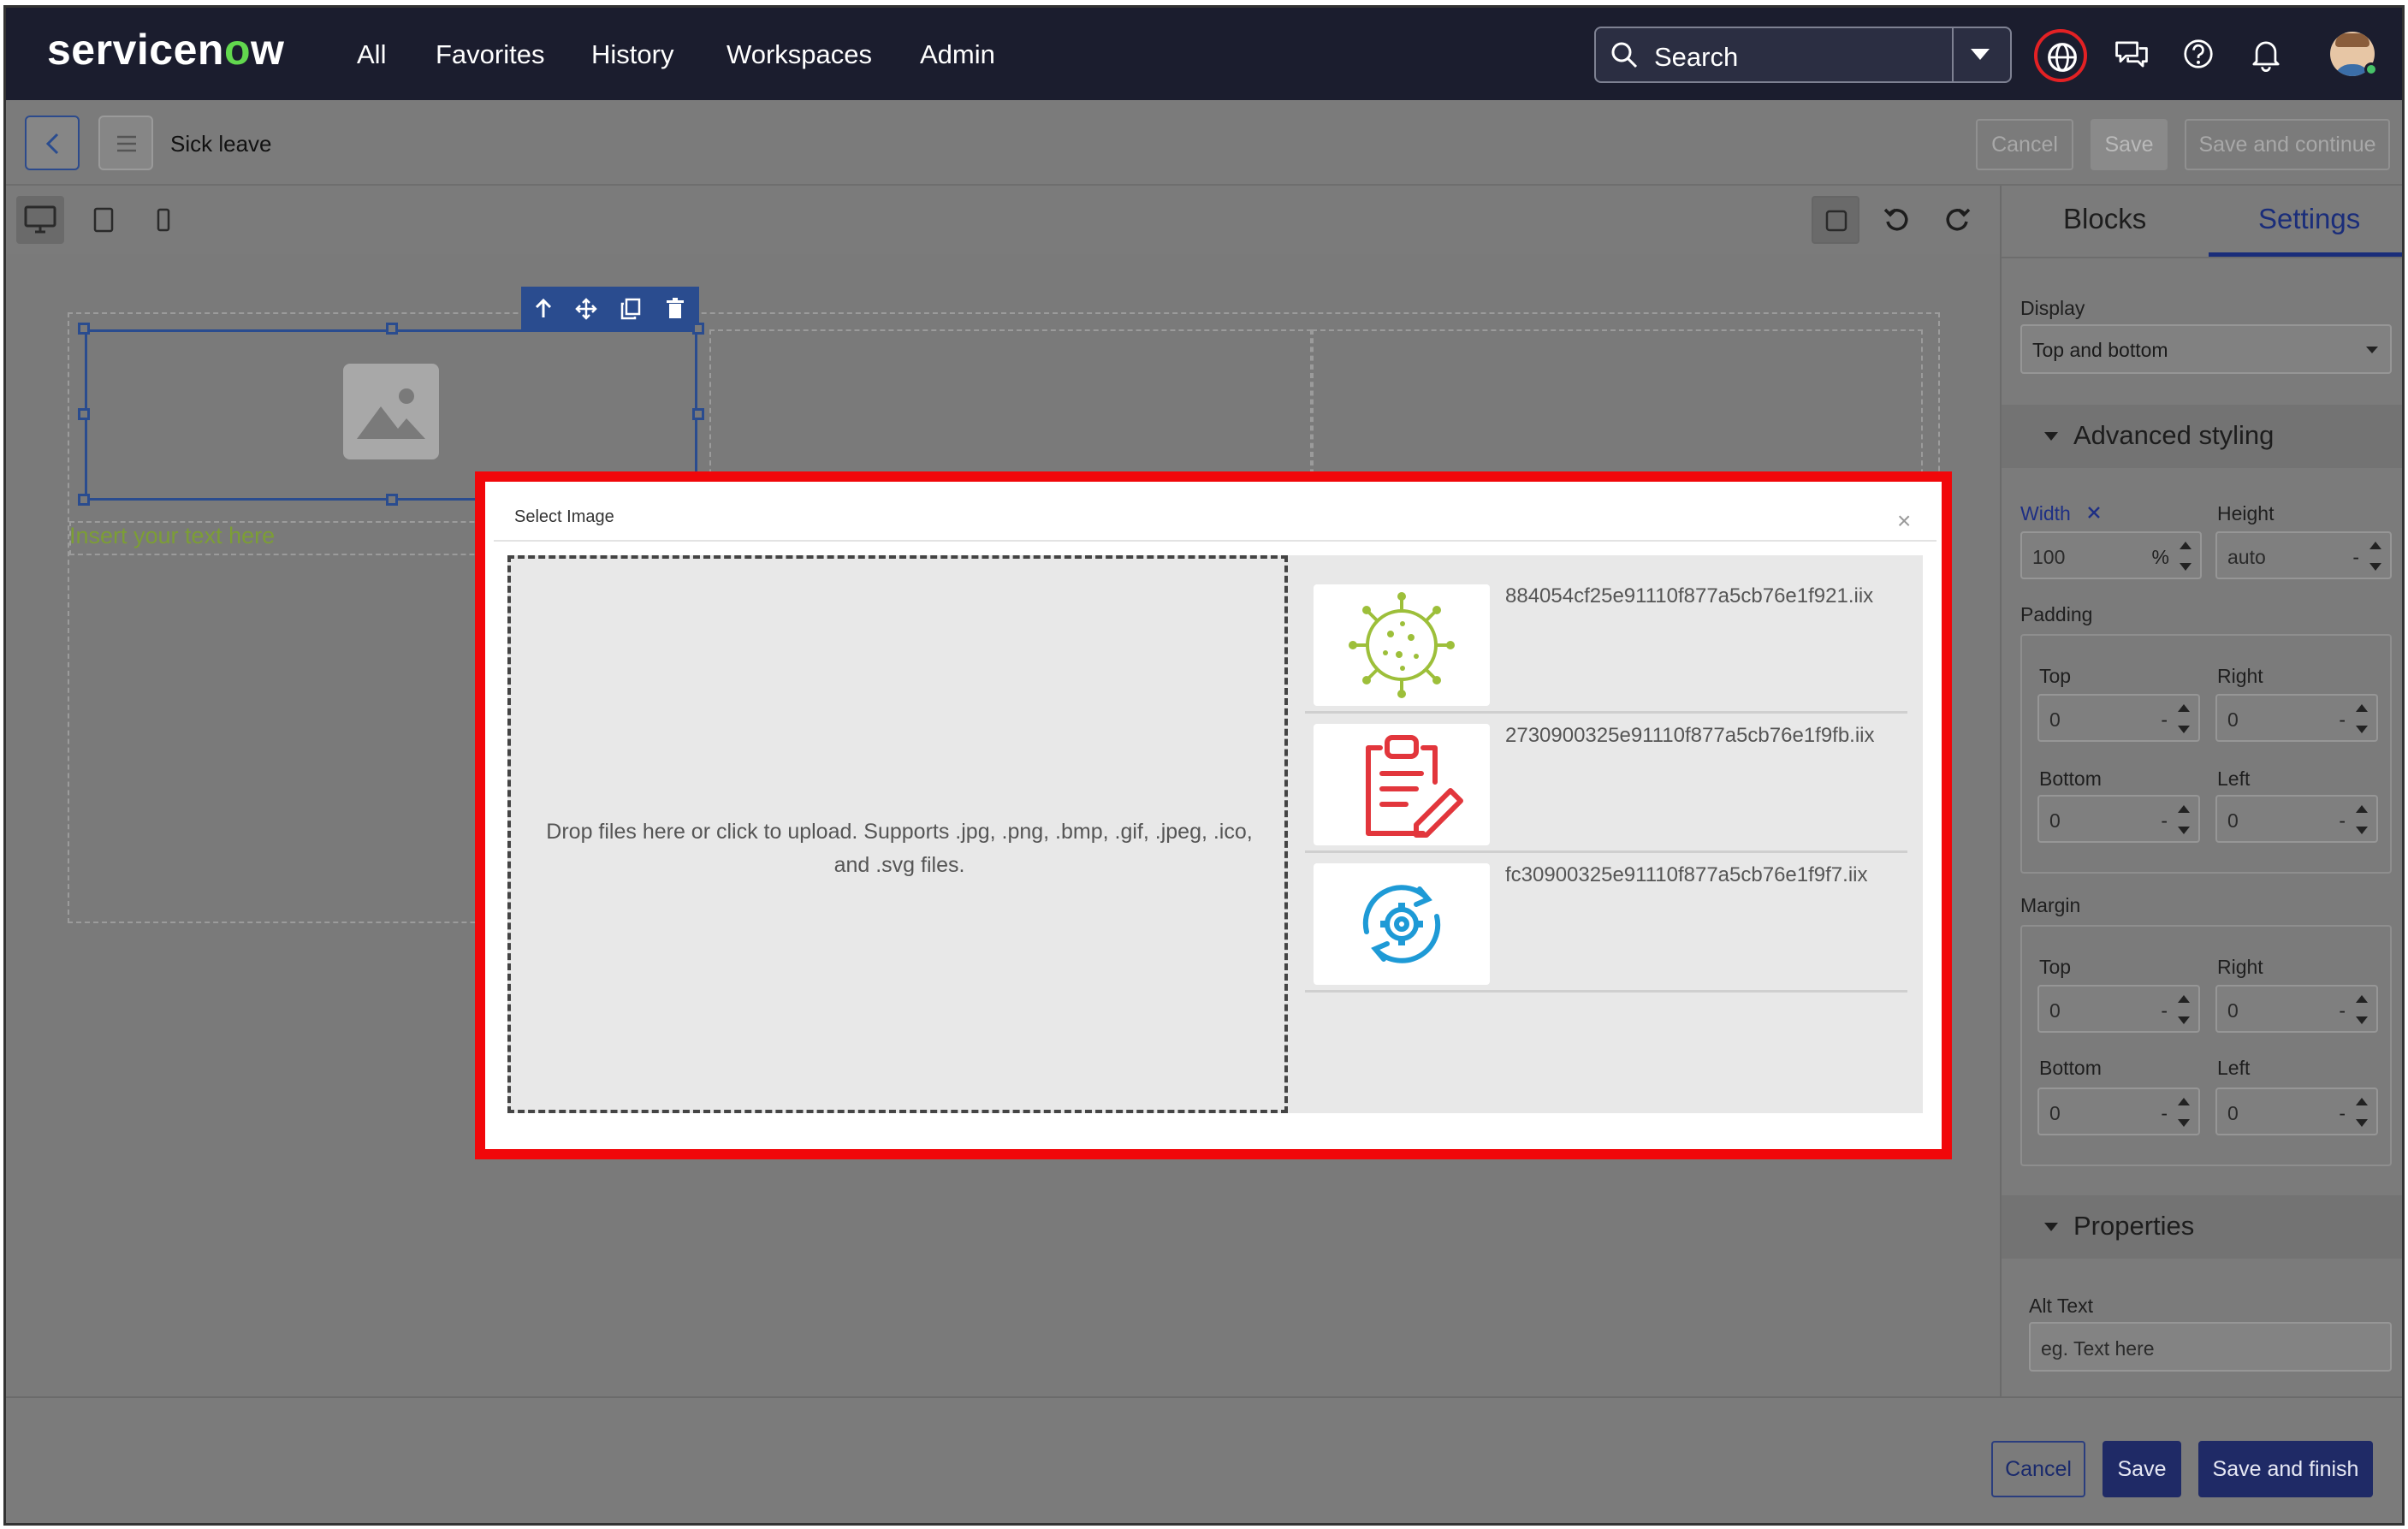 Image resolution: width=2408 pixels, height=1529 pixels. Describe the element at coordinates (2285, 1469) in the screenshot. I see `footer-save-finish-button: Save and finish` at that location.